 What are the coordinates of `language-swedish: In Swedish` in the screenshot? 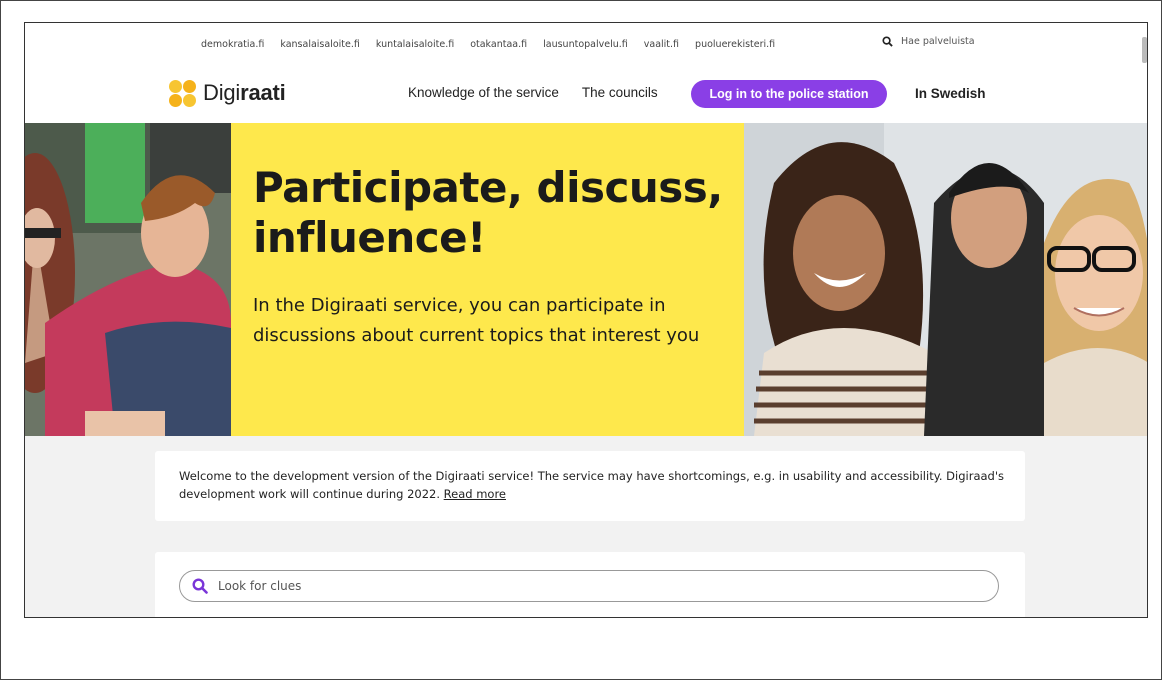 It's located at (950, 93).